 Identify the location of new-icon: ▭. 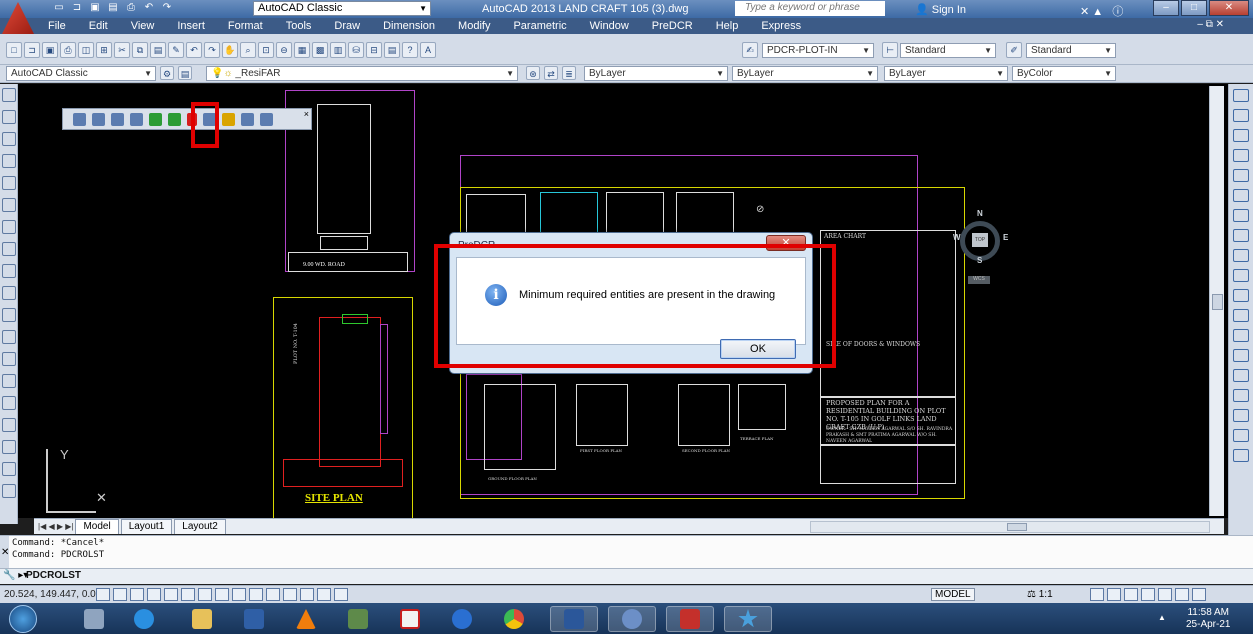
(59, 7).